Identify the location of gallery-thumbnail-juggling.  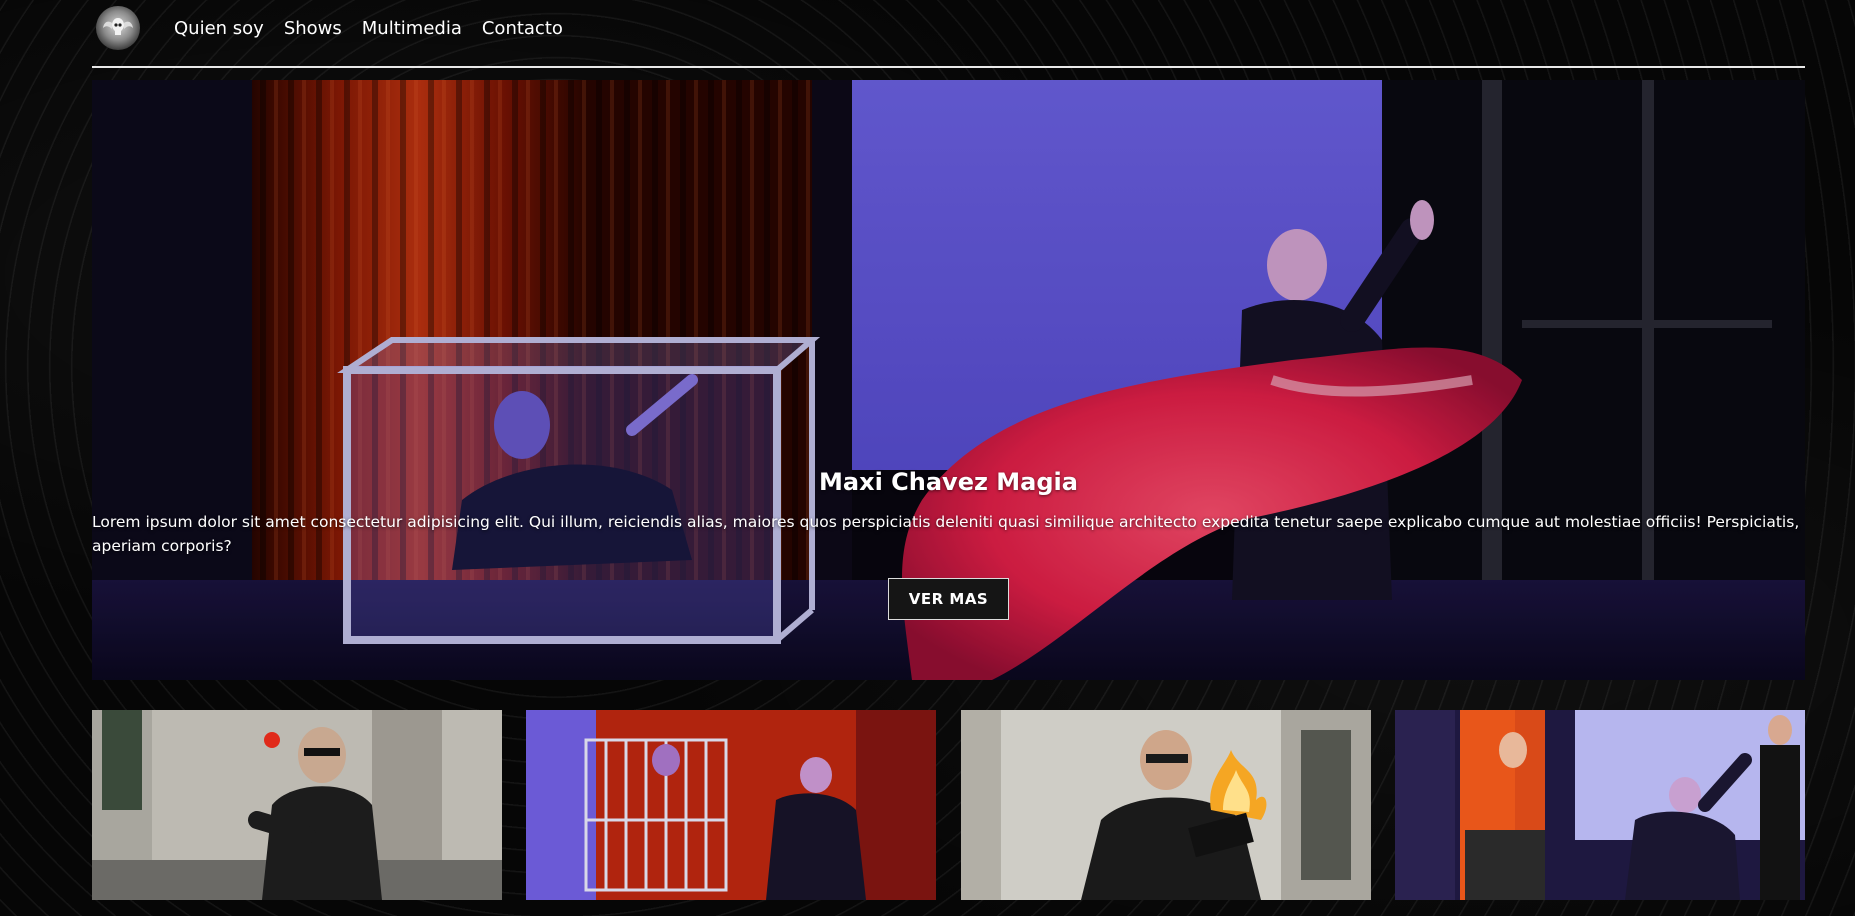
(297, 805).